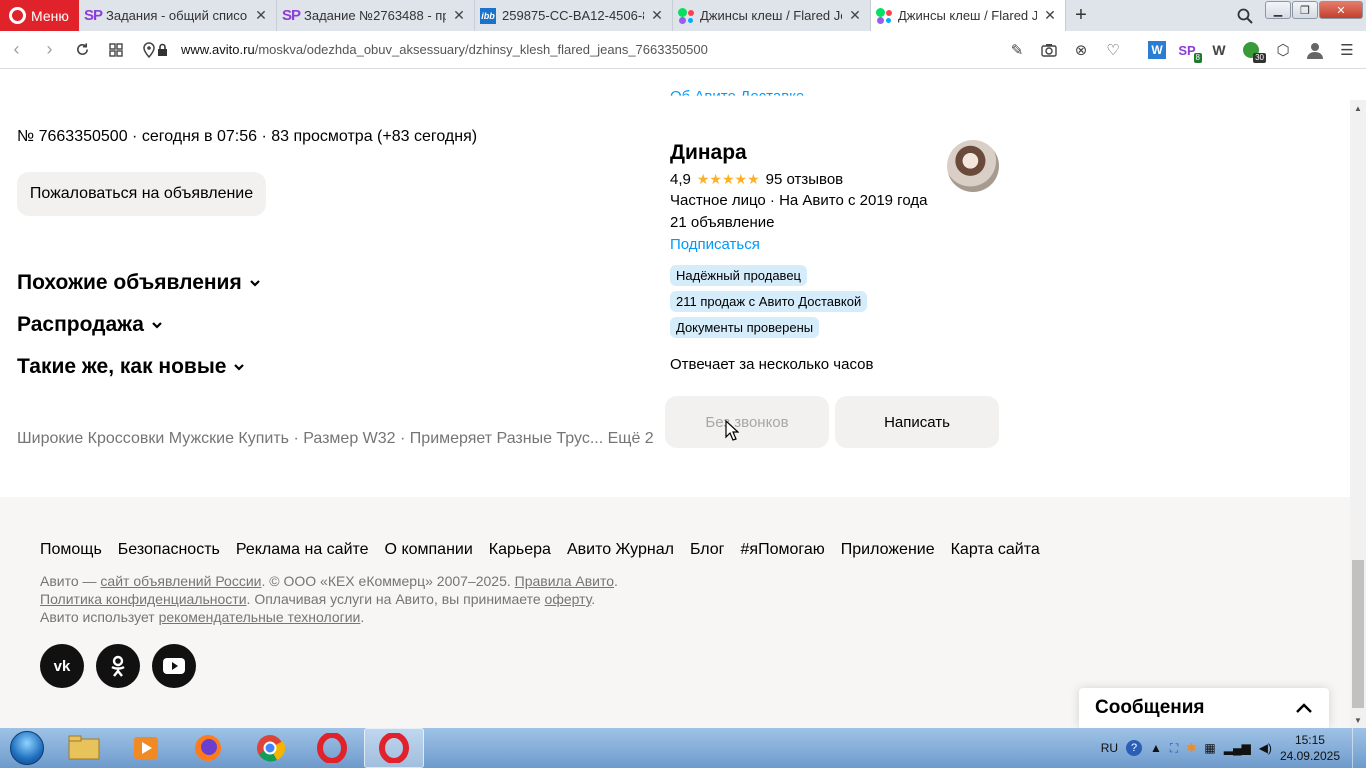 The height and width of the screenshot is (768, 1366). I want to click on messages-widget: Сообщения, so click(1204, 708).